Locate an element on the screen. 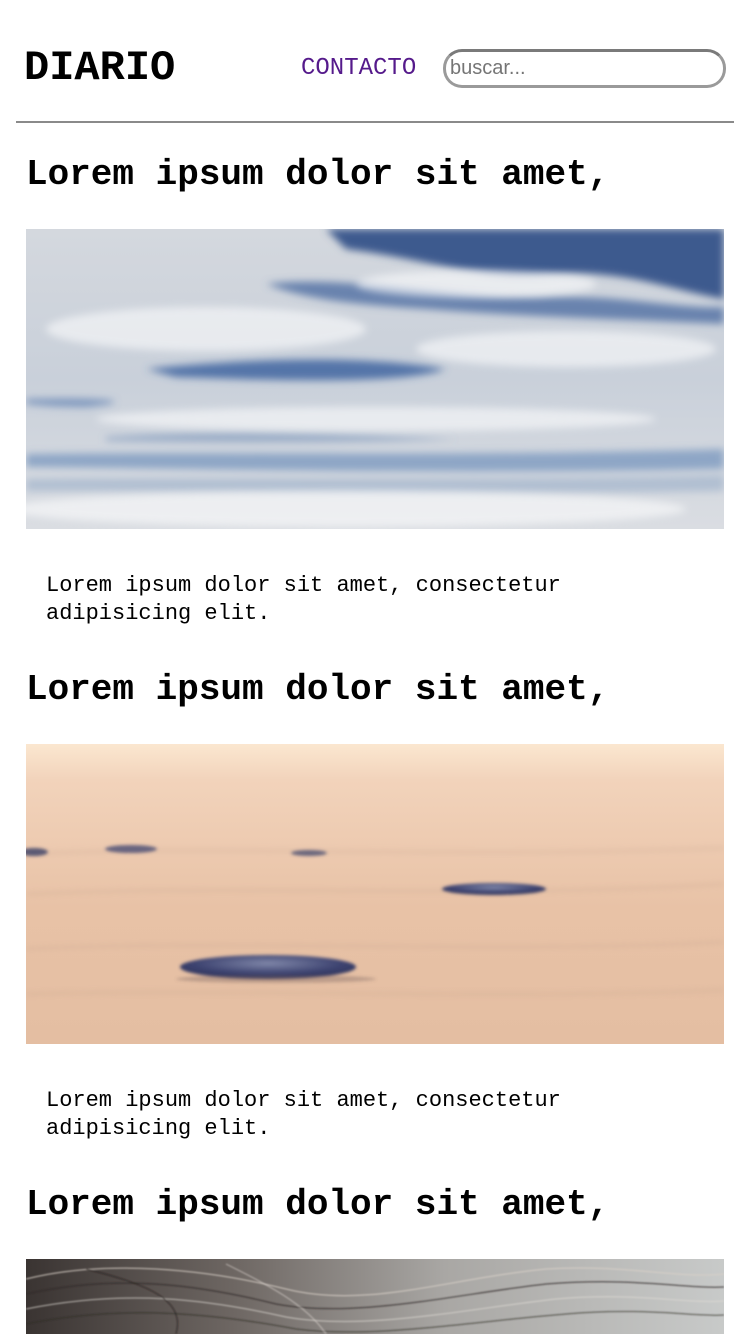  search-input is located at coordinates (584, 68).